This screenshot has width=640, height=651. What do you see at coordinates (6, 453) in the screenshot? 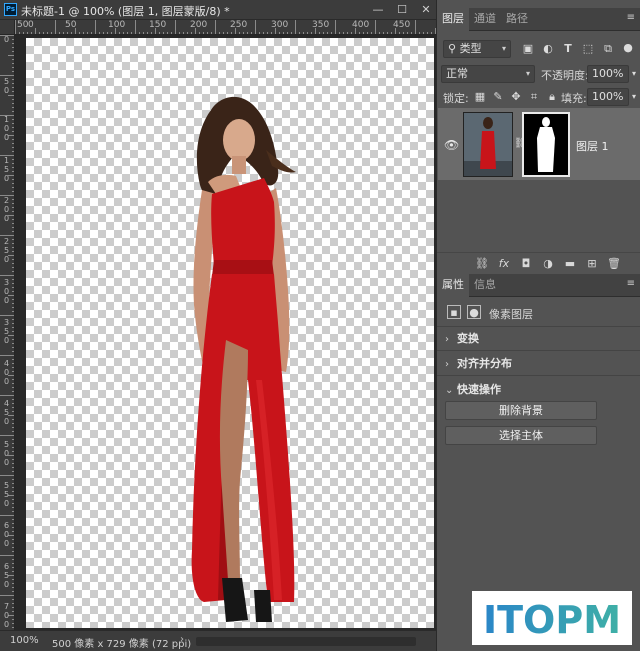
I see `ruler-label: 500` at bounding box center [6, 453].